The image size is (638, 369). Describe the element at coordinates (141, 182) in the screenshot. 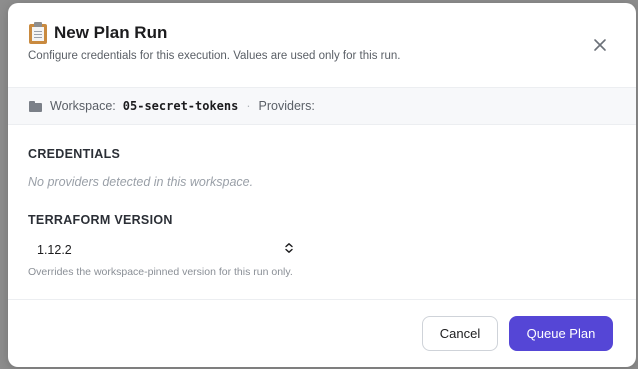

I see `credentials-empty-message: No providers detected in this workspace.` at that location.